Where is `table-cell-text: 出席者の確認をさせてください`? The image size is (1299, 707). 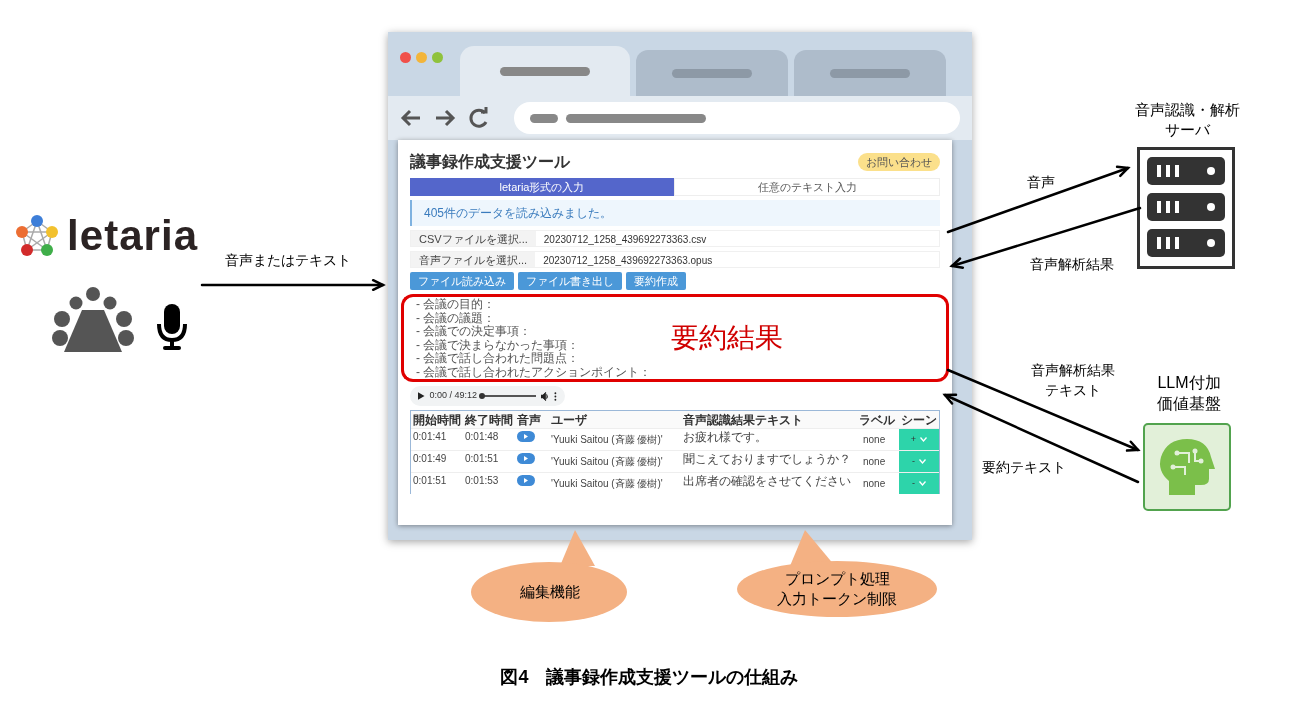 table-cell-text: 出席者の確認をさせてください is located at coordinates (767, 481).